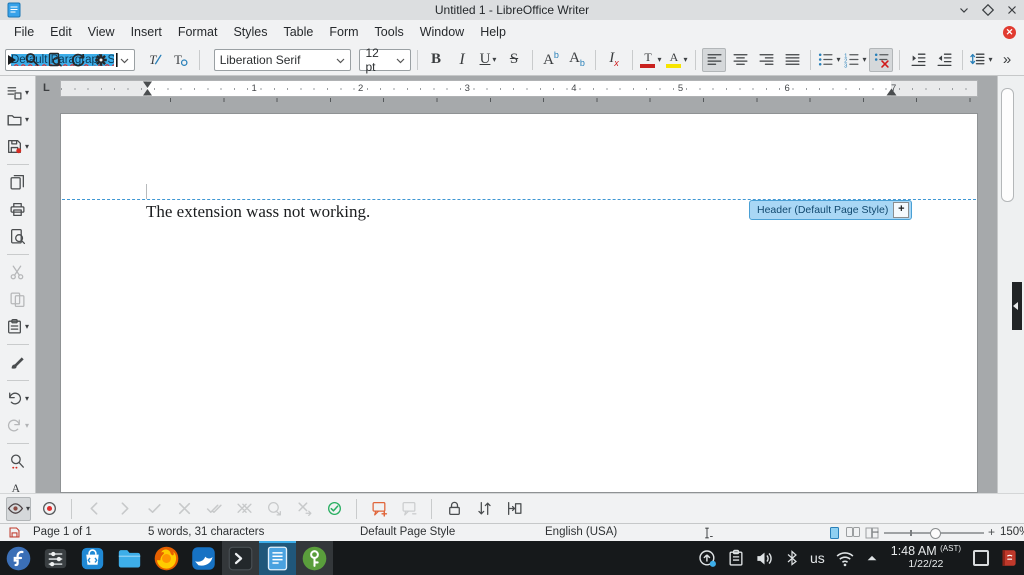  I want to click on menu-insert: Insert, so click(146, 32).